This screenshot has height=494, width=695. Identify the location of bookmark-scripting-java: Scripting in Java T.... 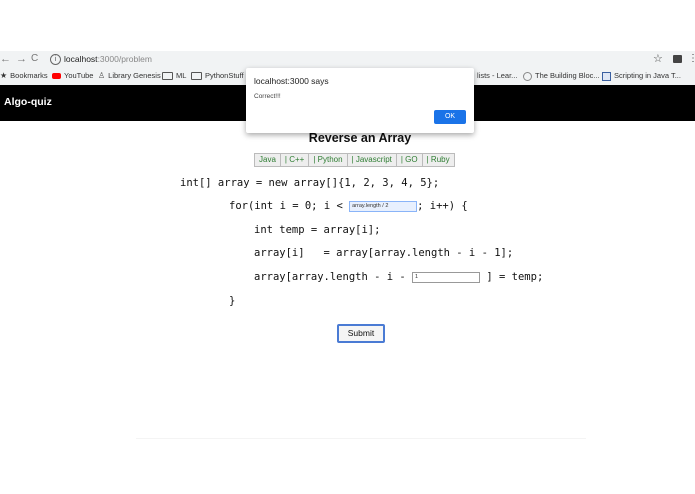
(641, 76).